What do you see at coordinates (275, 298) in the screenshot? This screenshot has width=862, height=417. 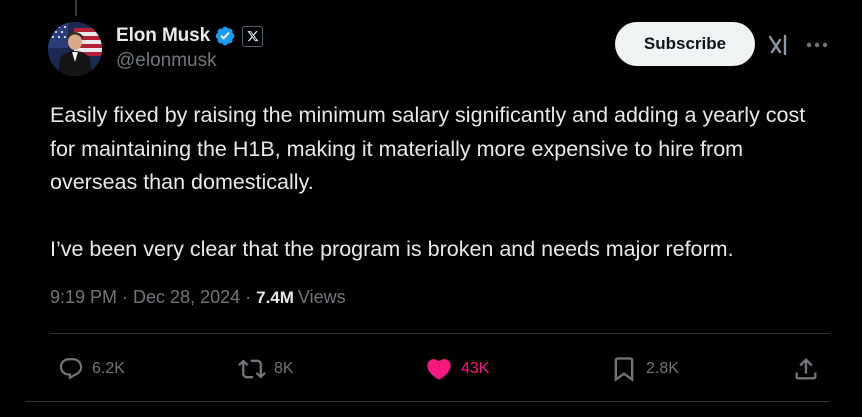 I see `views-count: 7.4M` at bounding box center [275, 298].